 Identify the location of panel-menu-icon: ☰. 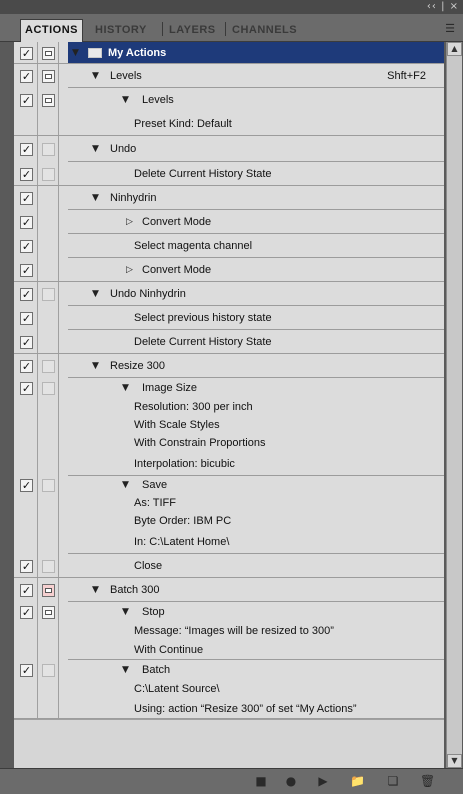
(450, 29).